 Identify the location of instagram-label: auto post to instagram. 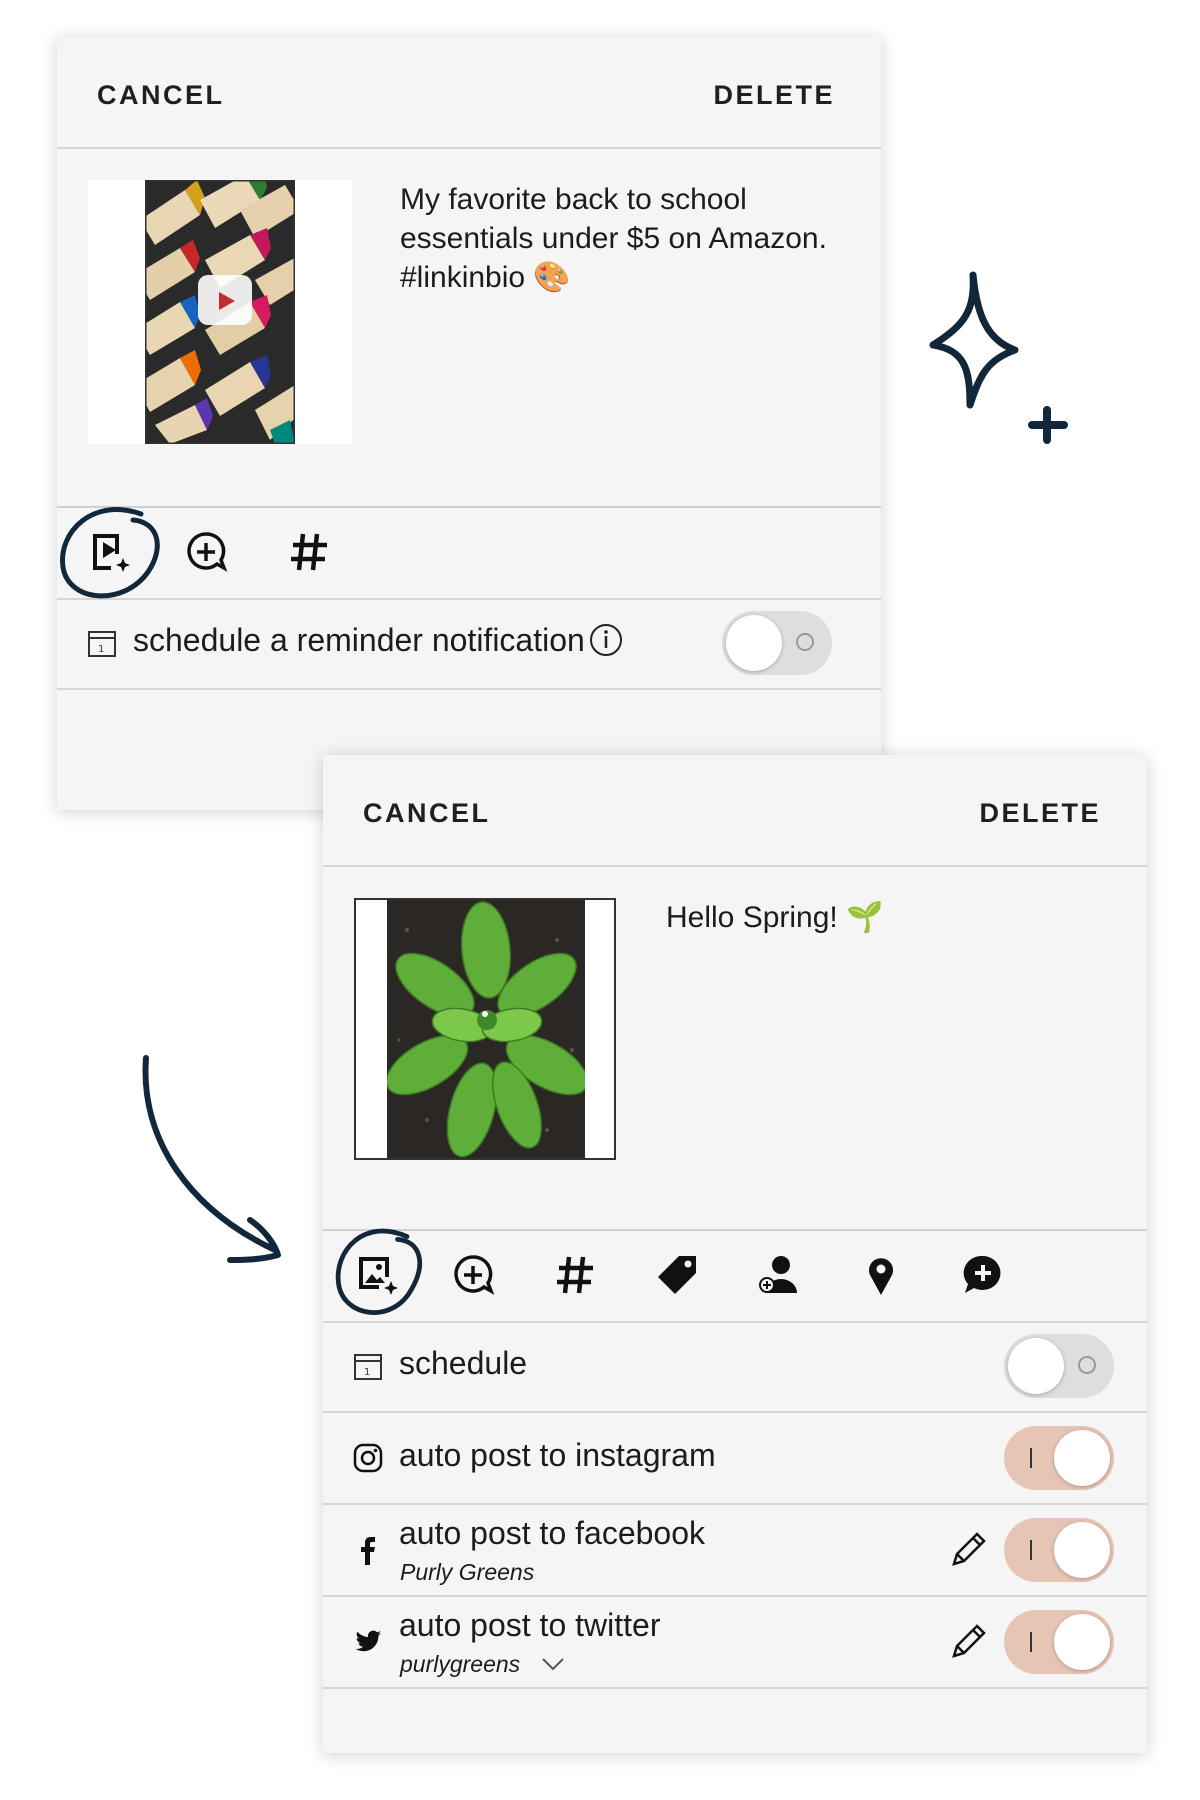
(557, 1455).